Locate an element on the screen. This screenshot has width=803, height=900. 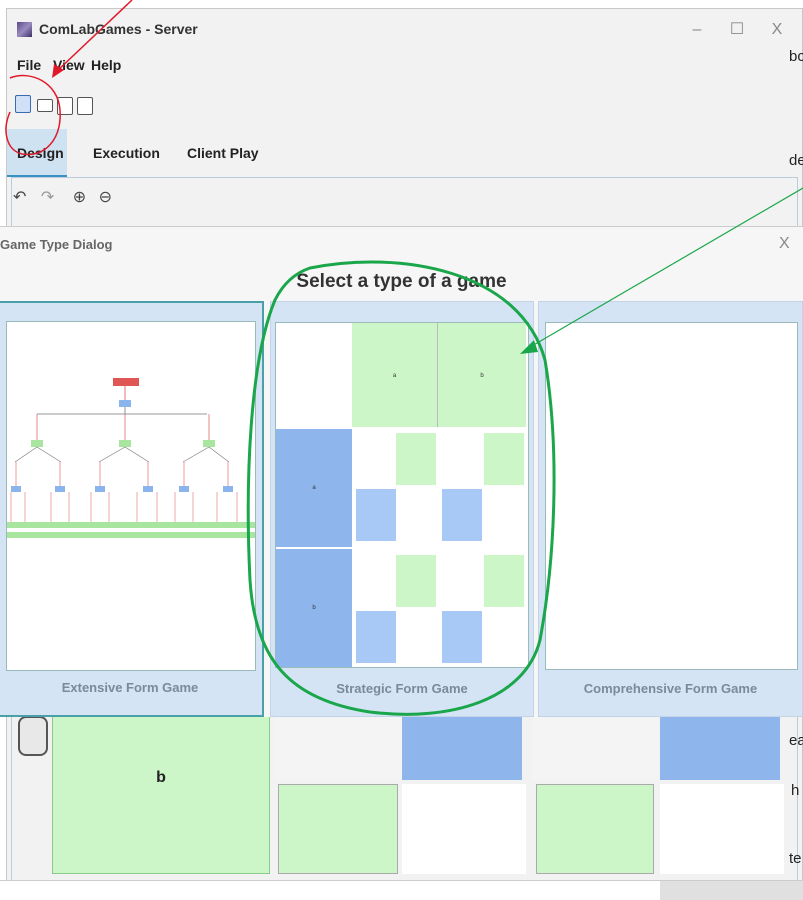
card-label: Comprehensive Form Game is located at coordinates (670, 688).